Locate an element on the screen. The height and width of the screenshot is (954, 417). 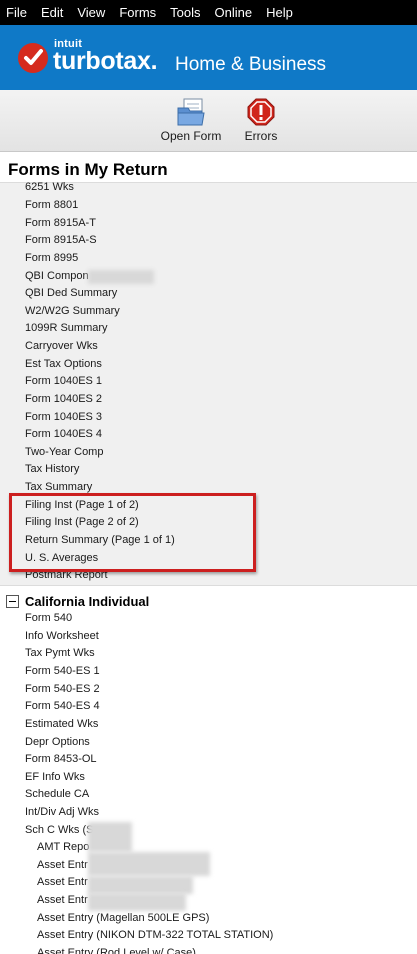
form-list-item: Info Worksheet is located at coordinates (62, 636).